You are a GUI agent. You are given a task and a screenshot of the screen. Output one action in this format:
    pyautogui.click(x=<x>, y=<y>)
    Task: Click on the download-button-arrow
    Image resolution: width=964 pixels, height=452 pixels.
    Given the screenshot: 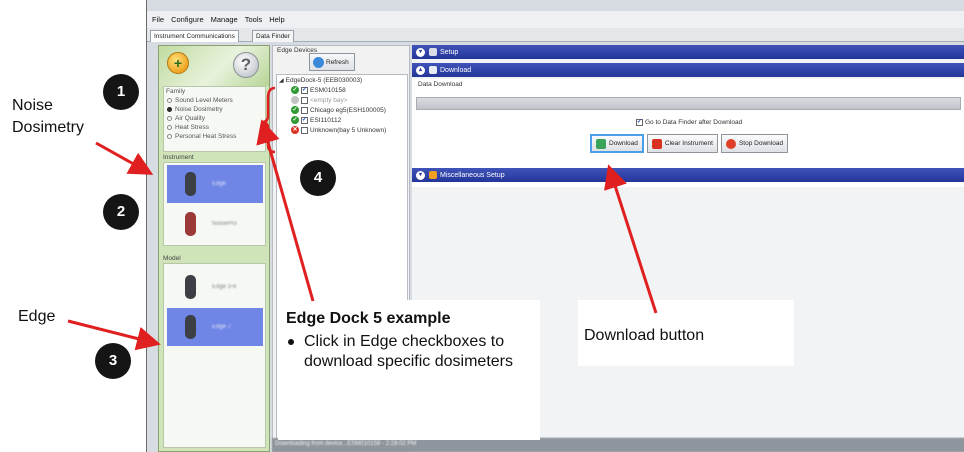 What is the action you would take?
    pyautogui.click(x=631, y=239)
    